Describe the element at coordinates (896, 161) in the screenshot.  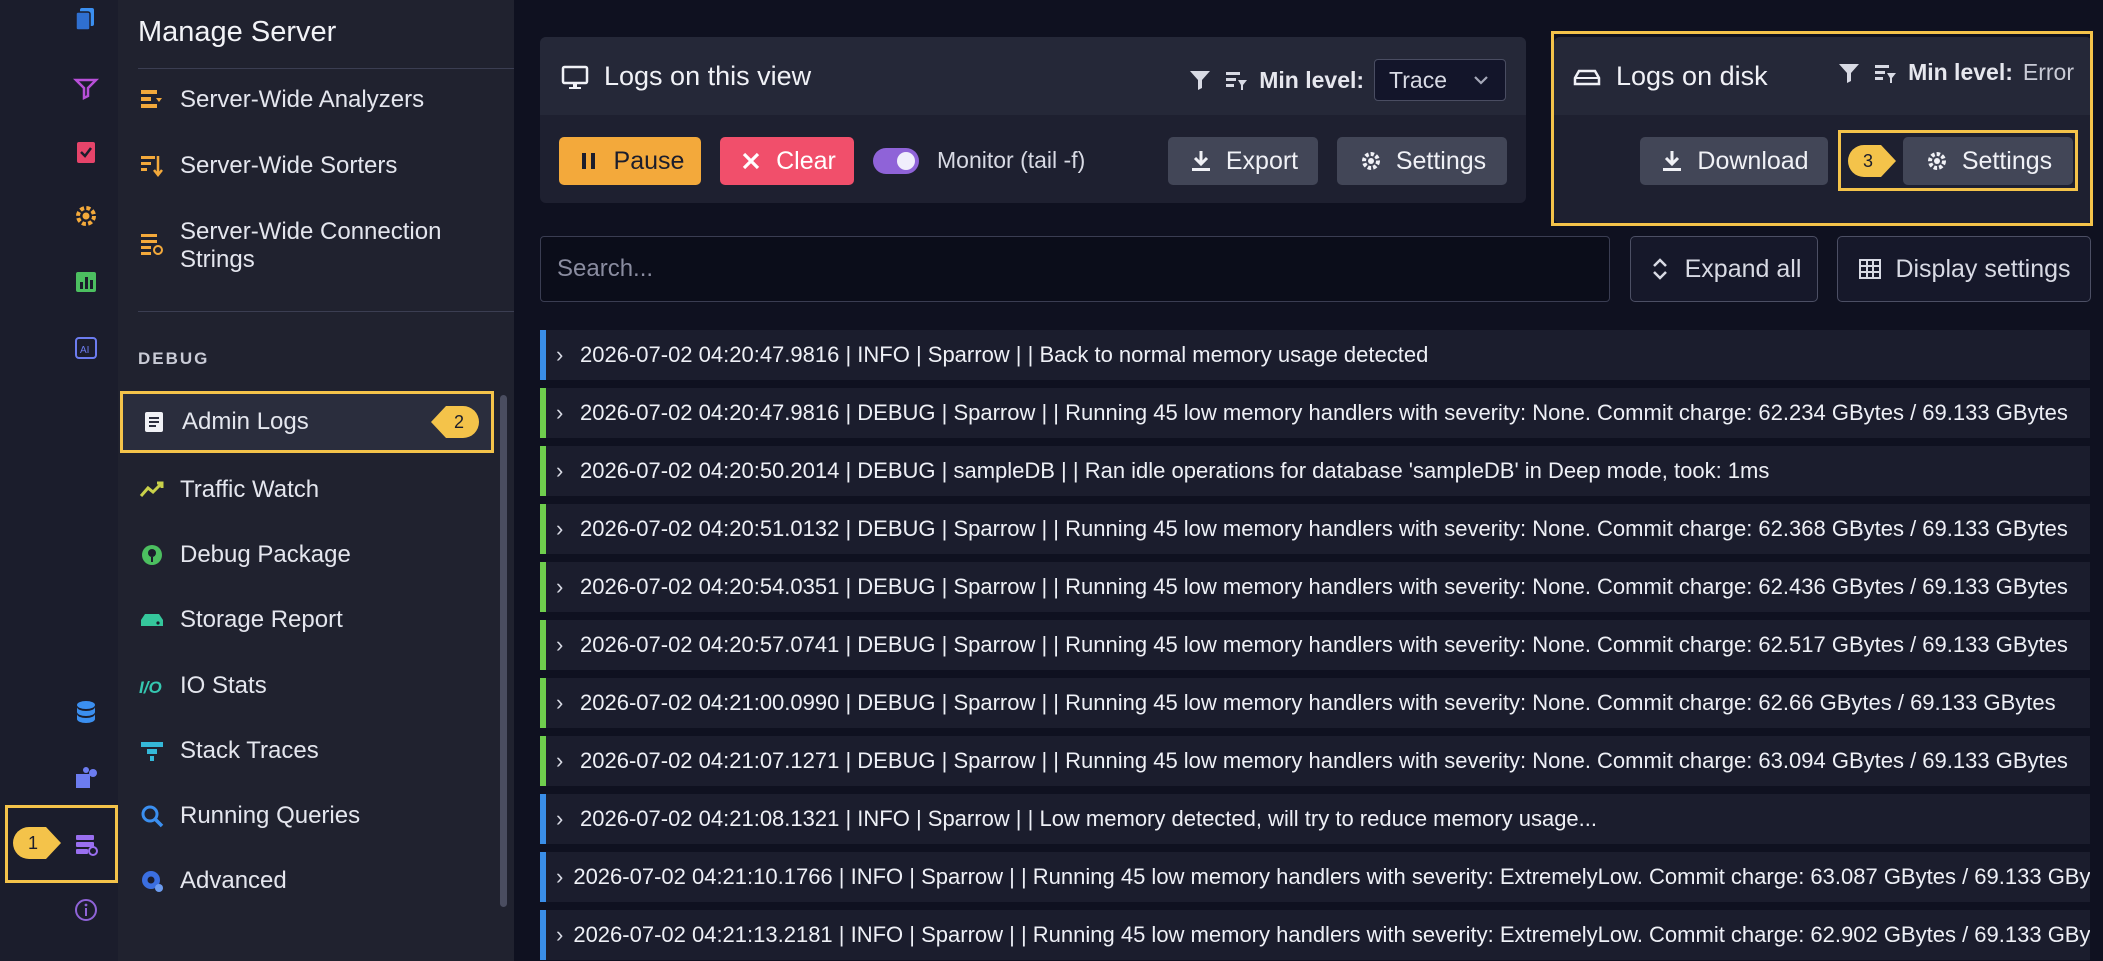
I see `monitor-toggle` at that location.